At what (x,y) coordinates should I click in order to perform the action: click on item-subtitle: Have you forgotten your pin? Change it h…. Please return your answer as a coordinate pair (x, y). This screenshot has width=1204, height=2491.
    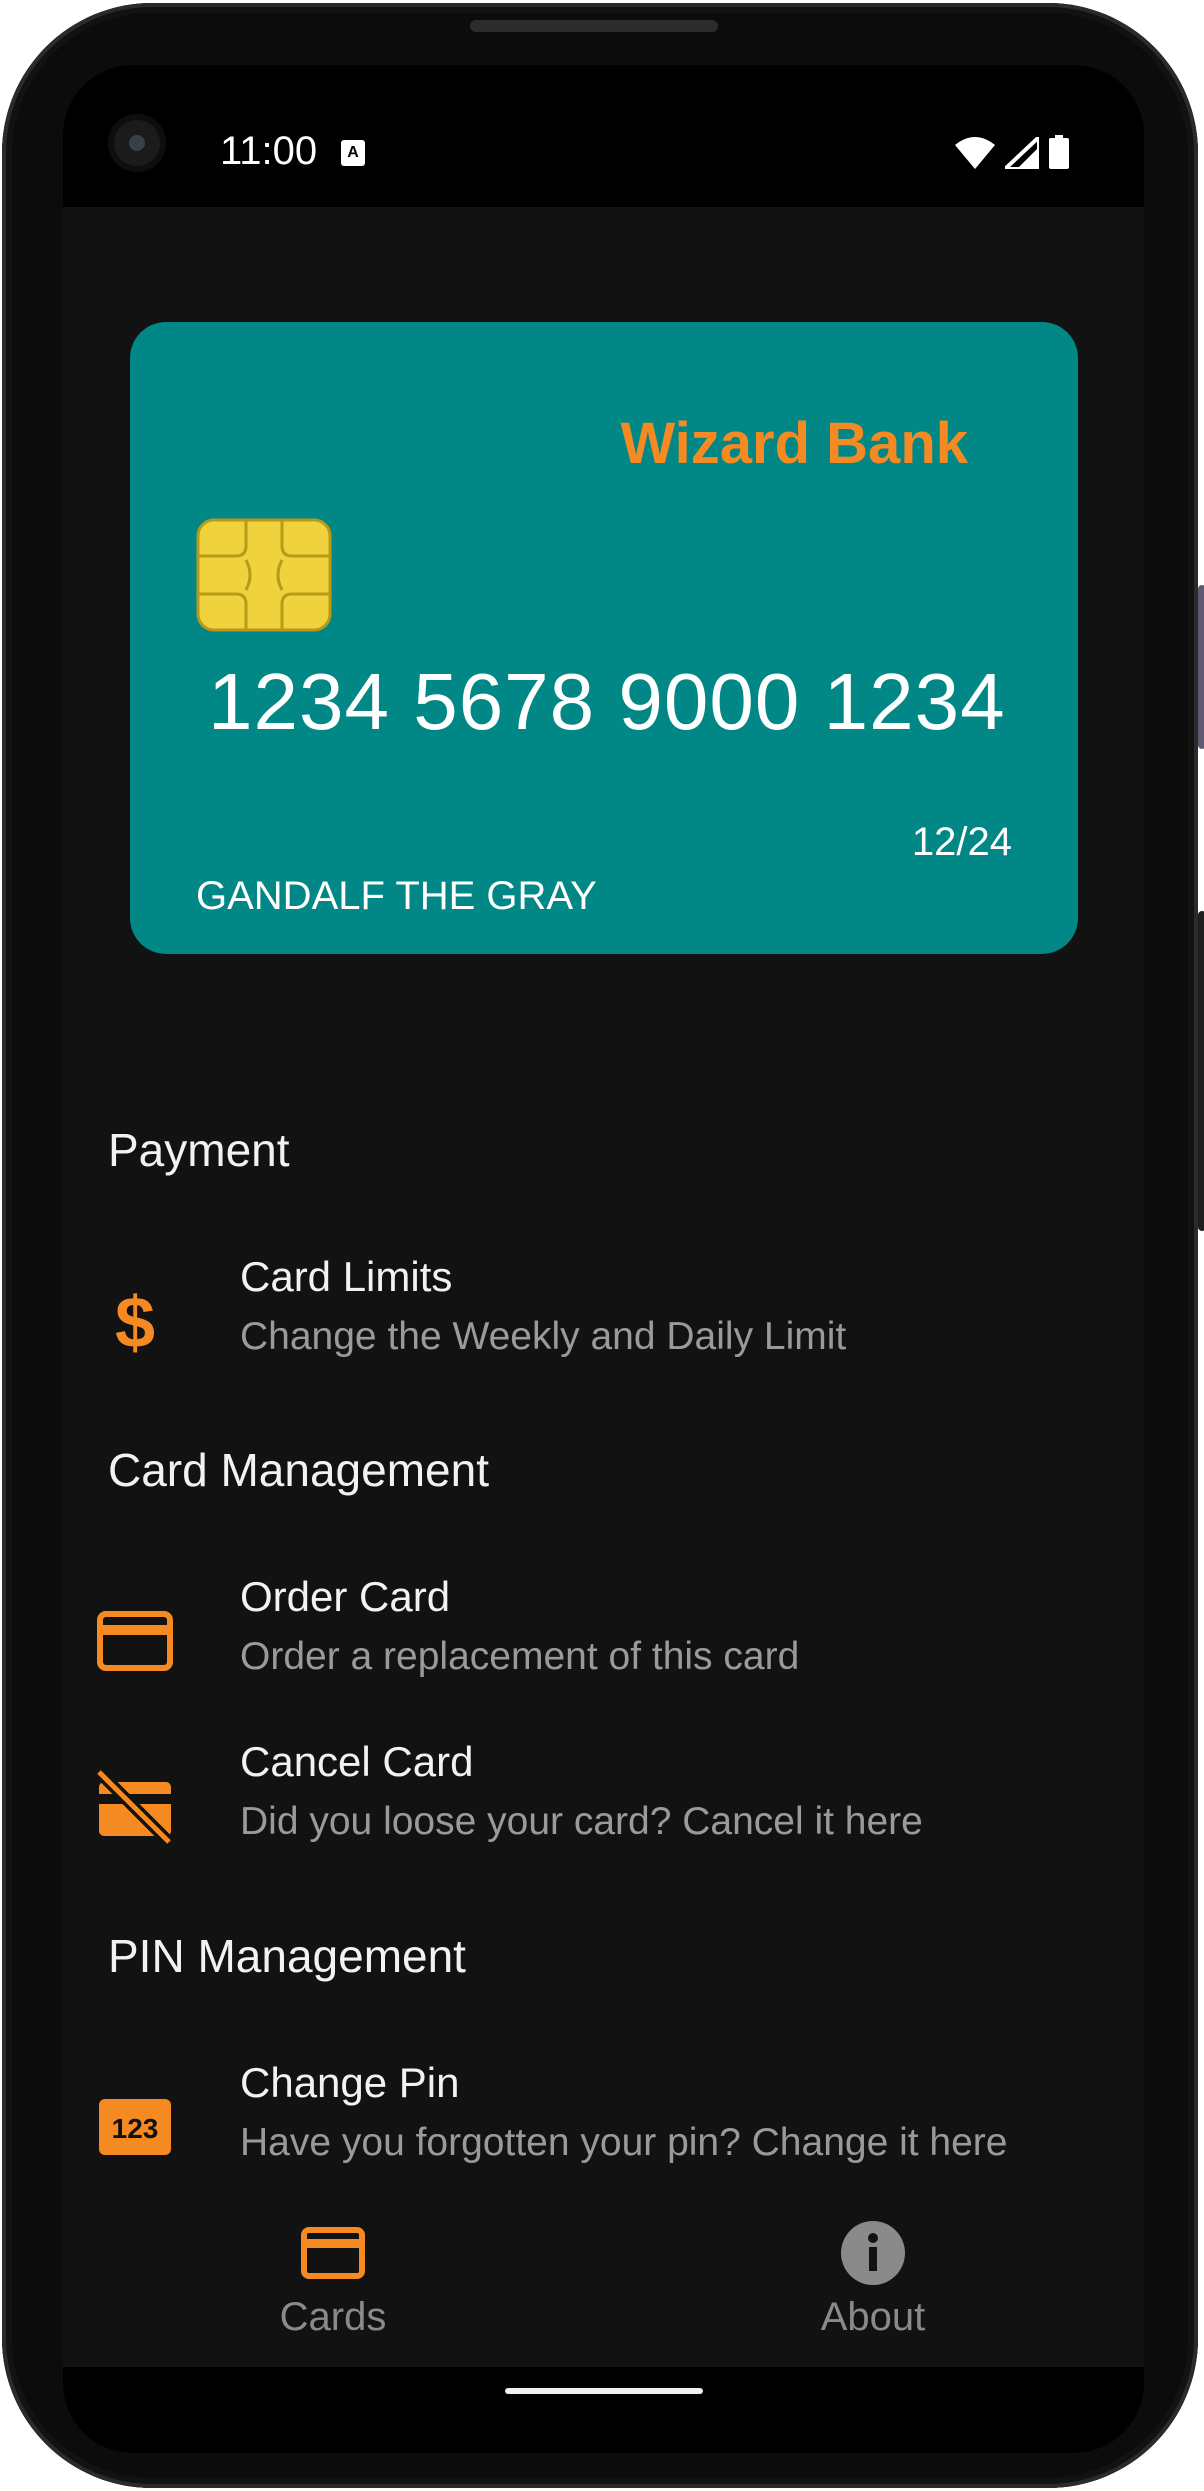
    Looking at the image, I should click on (624, 2142).